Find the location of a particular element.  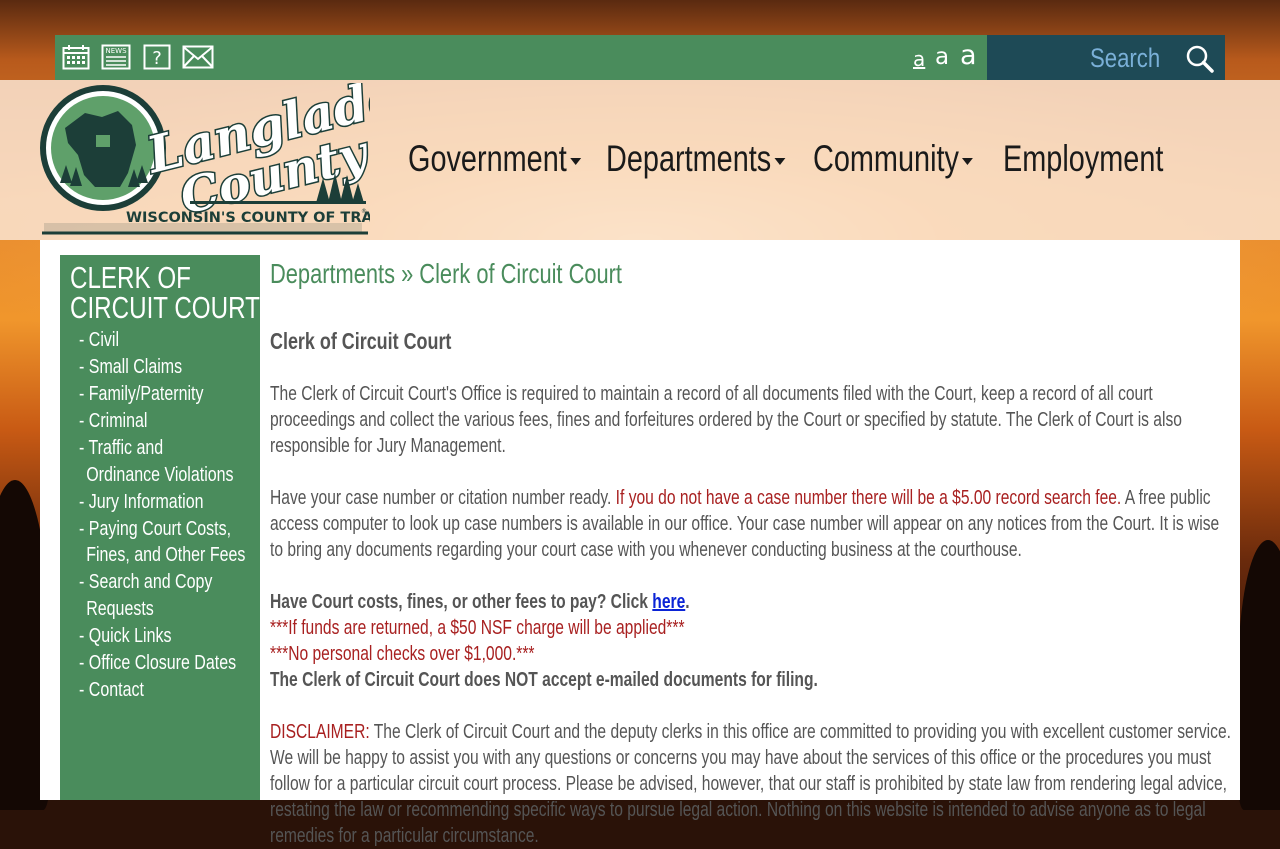

nav-employment-label: Employment is located at coordinates (1083, 158).